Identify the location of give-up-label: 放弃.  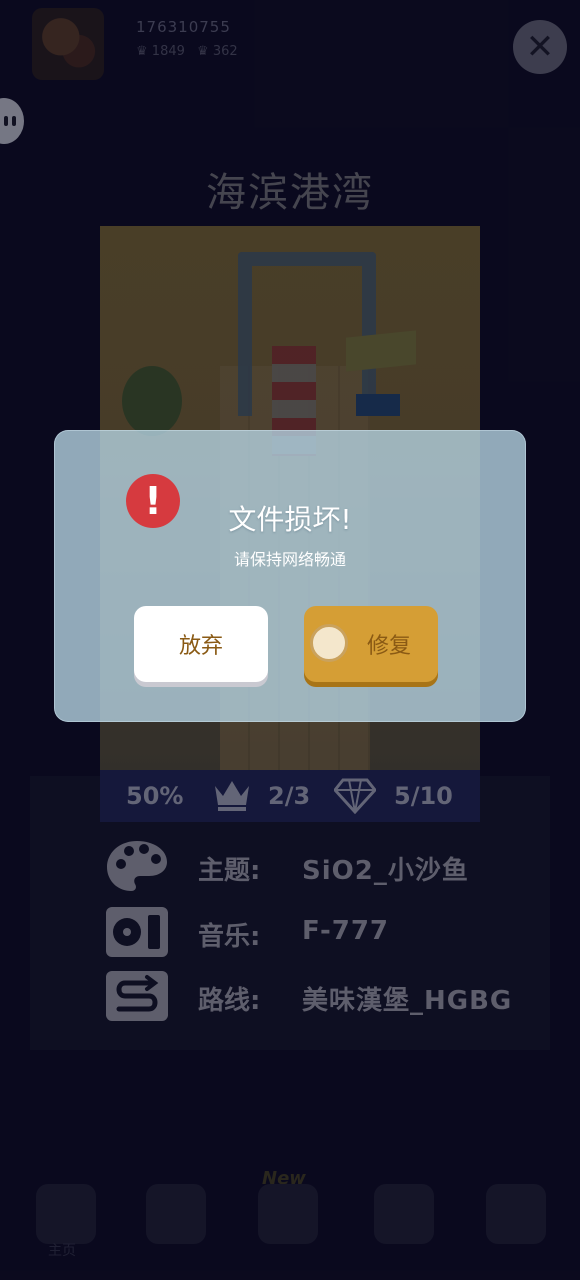
(200, 646).